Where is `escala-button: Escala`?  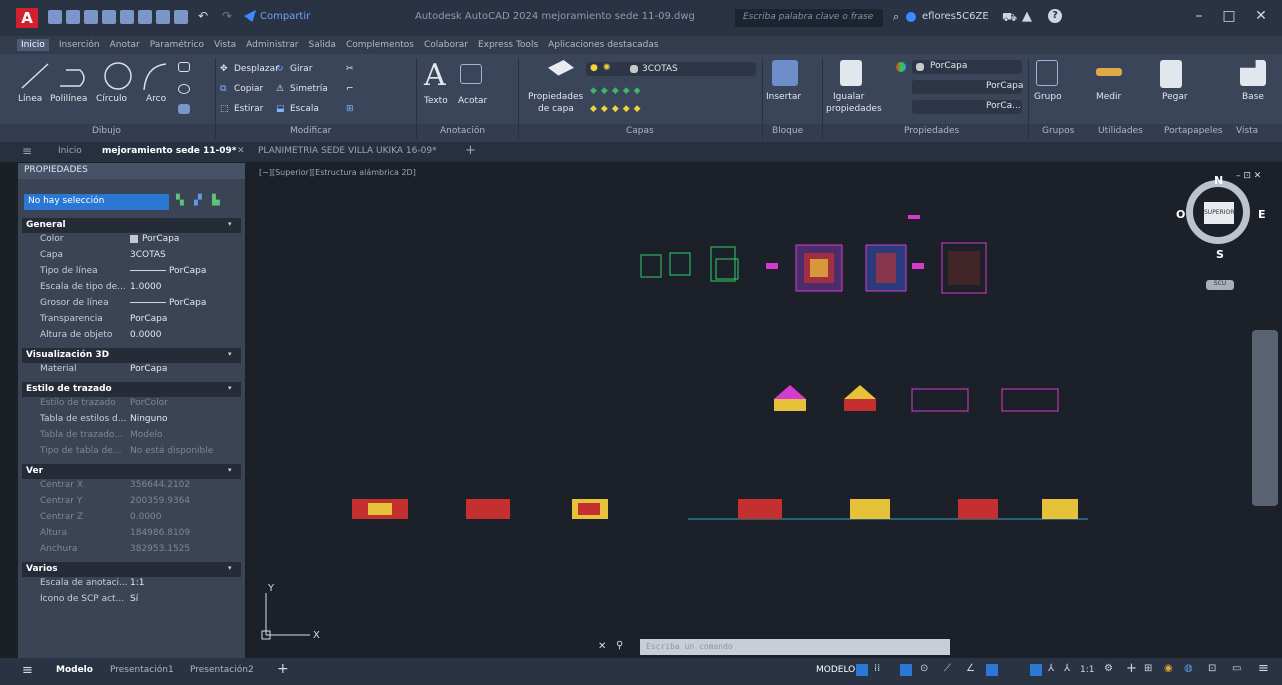
escala-button: Escala is located at coordinates (304, 109).